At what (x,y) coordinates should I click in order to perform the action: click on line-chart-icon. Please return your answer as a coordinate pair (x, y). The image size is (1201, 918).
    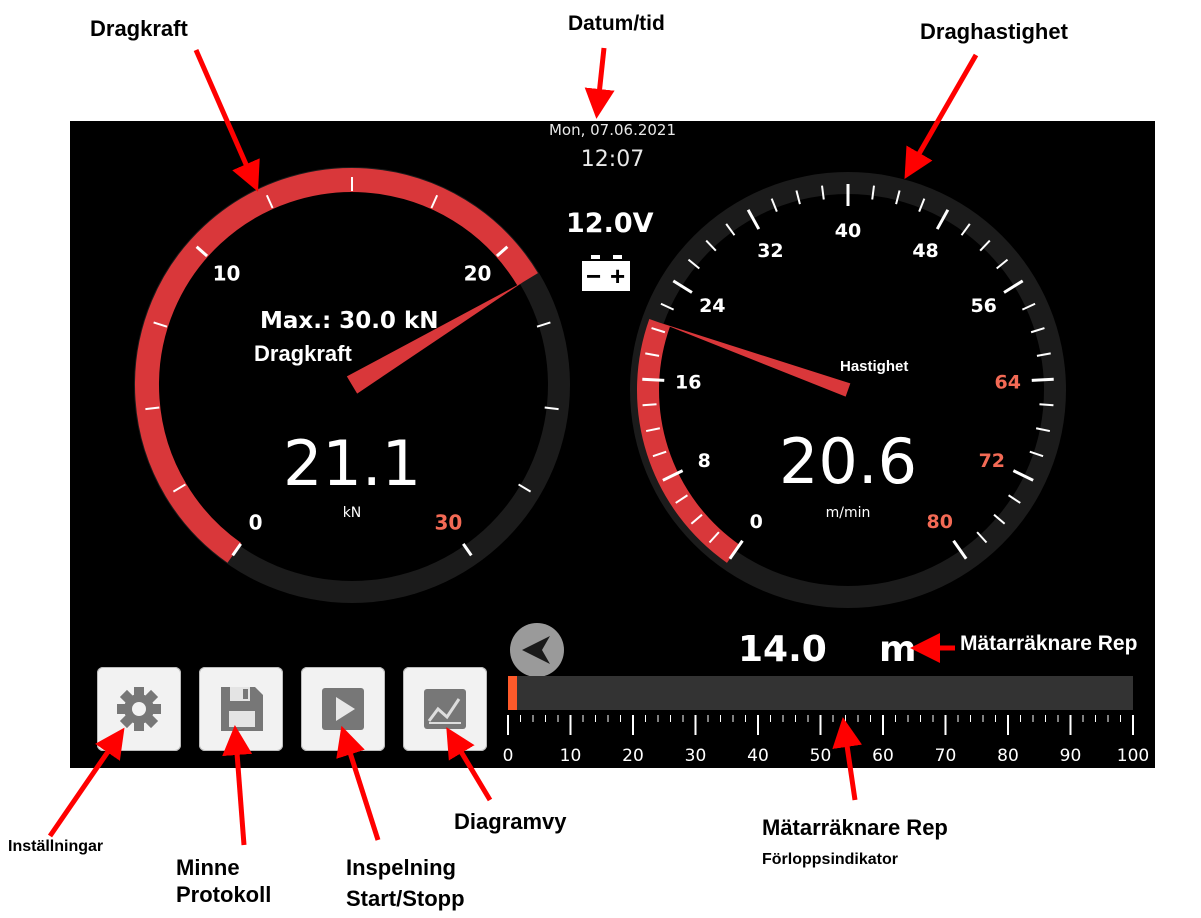
    Looking at the image, I should click on (445, 709).